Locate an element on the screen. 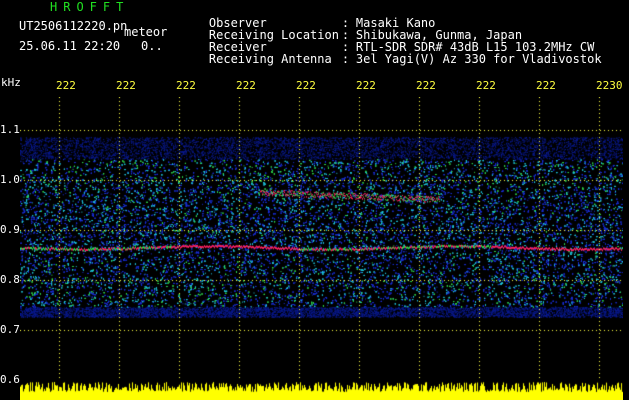  freq-tick: 0.9 is located at coordinates (10, 229).